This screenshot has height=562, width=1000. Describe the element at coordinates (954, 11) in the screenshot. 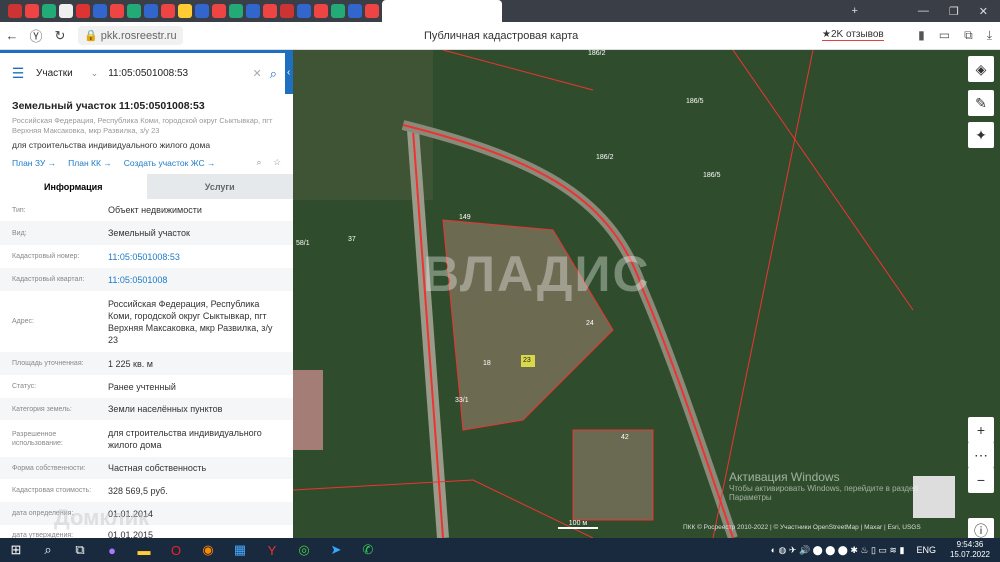

I see `maximize-button: ❐` at that location.